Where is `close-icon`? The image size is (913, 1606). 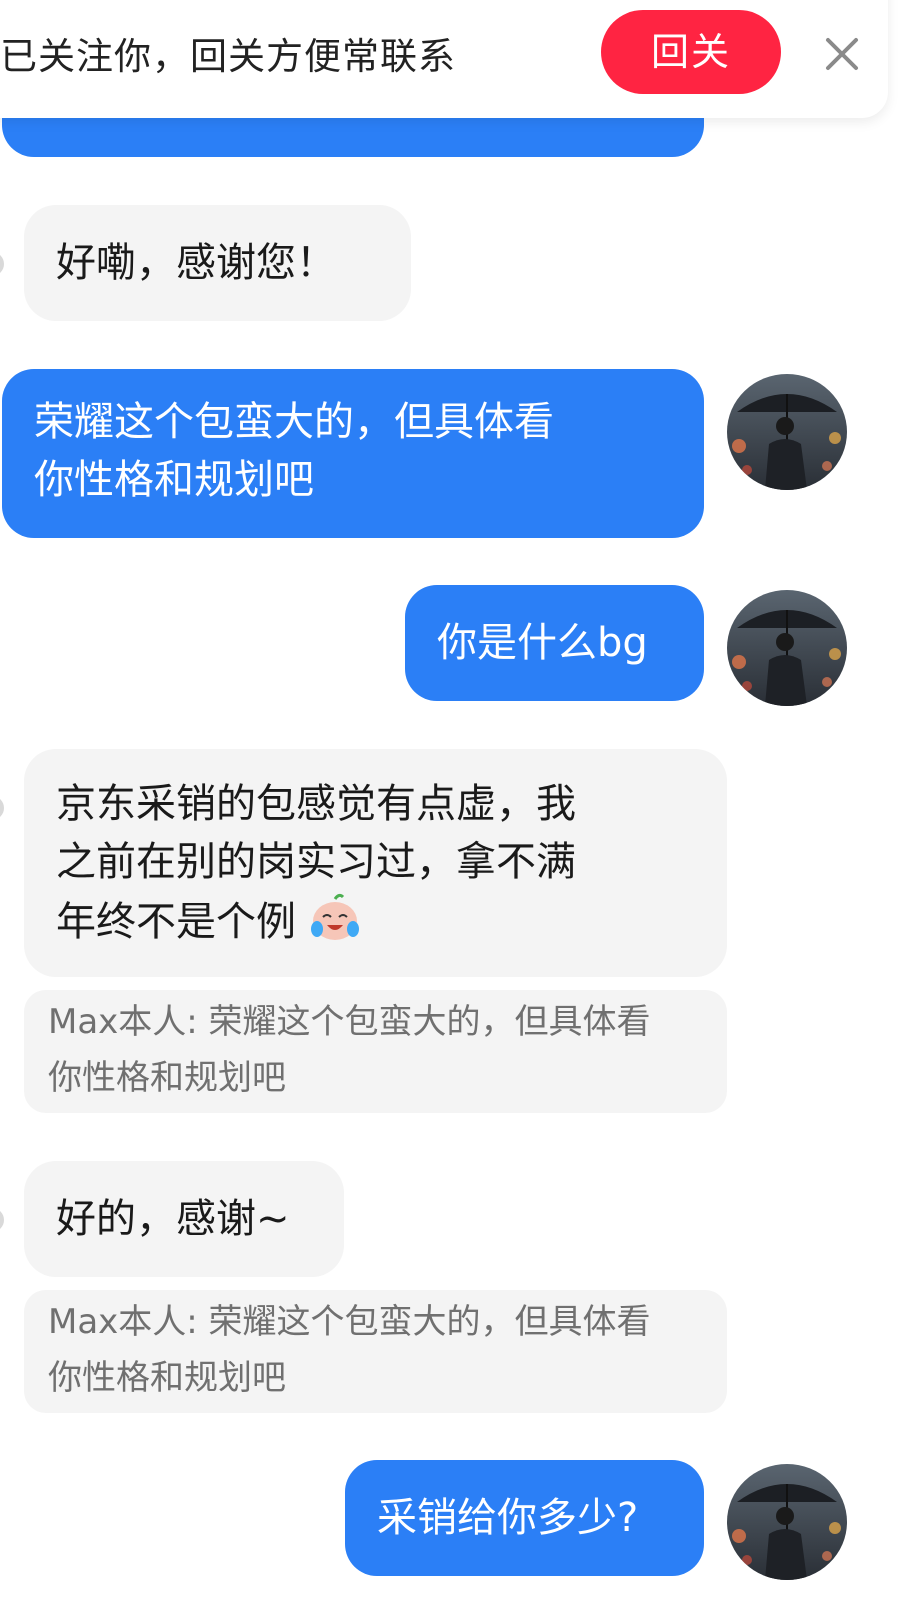
close-icon is located at coordinates (842, 54).